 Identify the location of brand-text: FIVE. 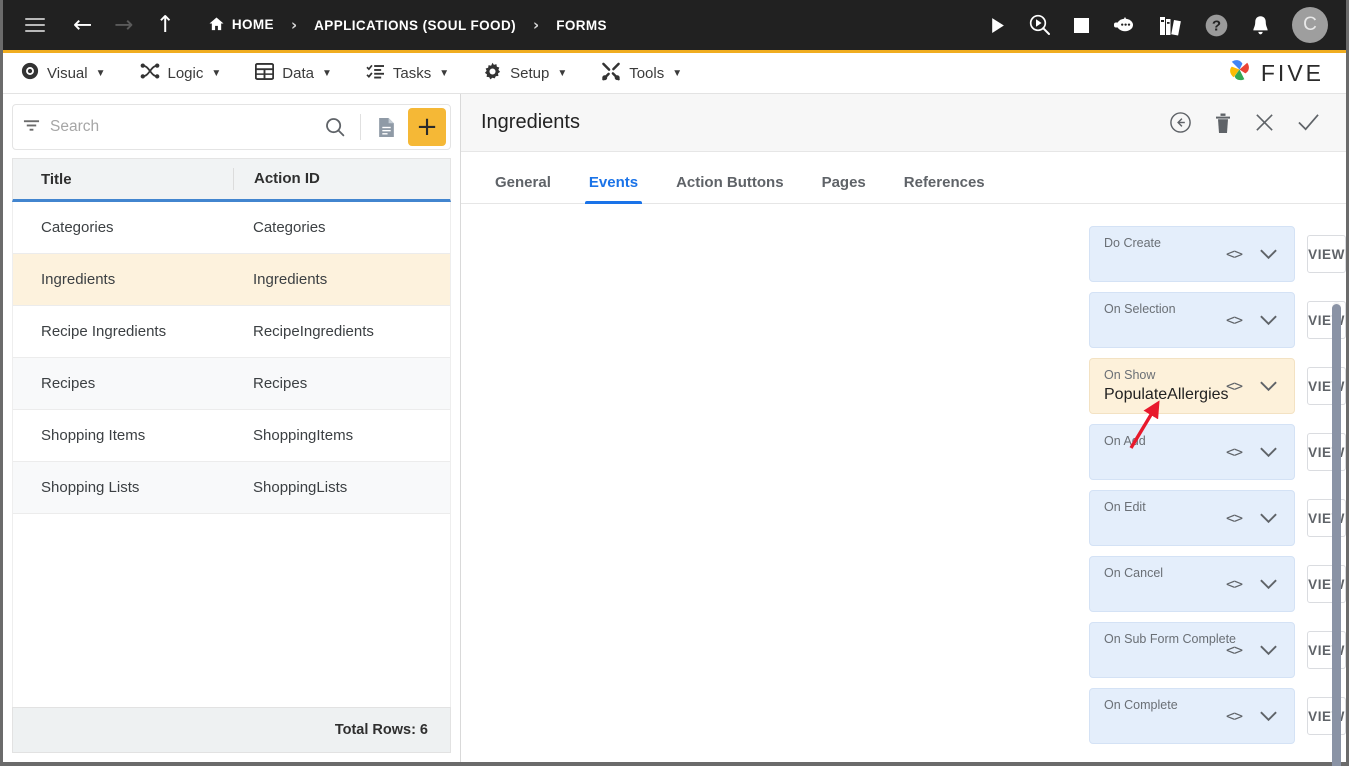
(1292, 72).